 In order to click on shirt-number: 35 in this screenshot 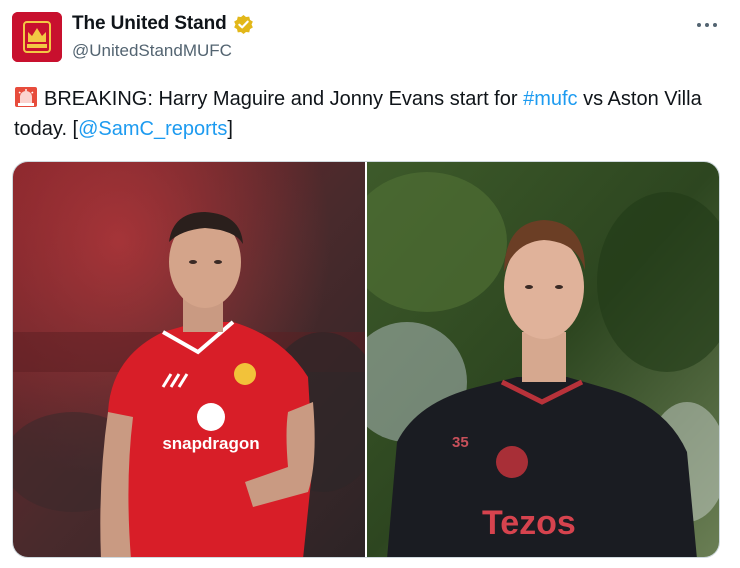, I will do `click(460, 442)`.